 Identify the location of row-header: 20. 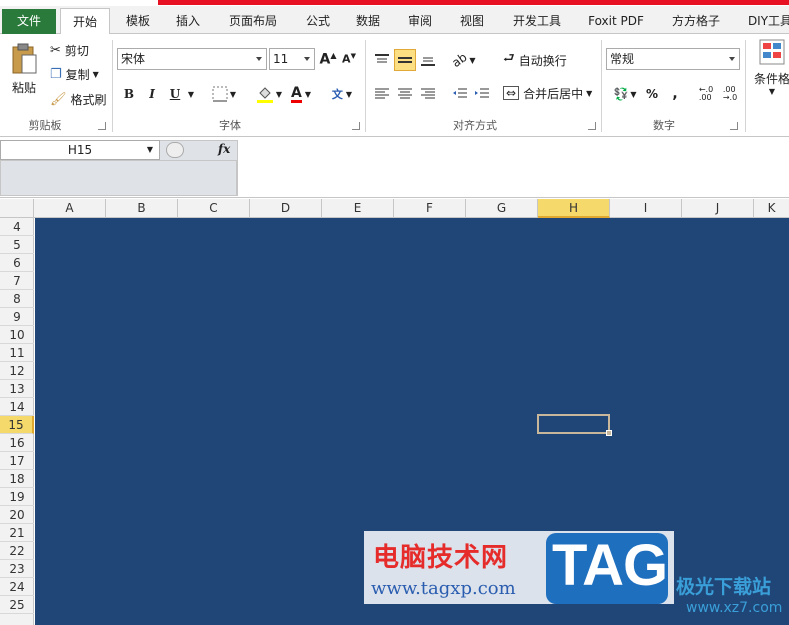
(17, 515).